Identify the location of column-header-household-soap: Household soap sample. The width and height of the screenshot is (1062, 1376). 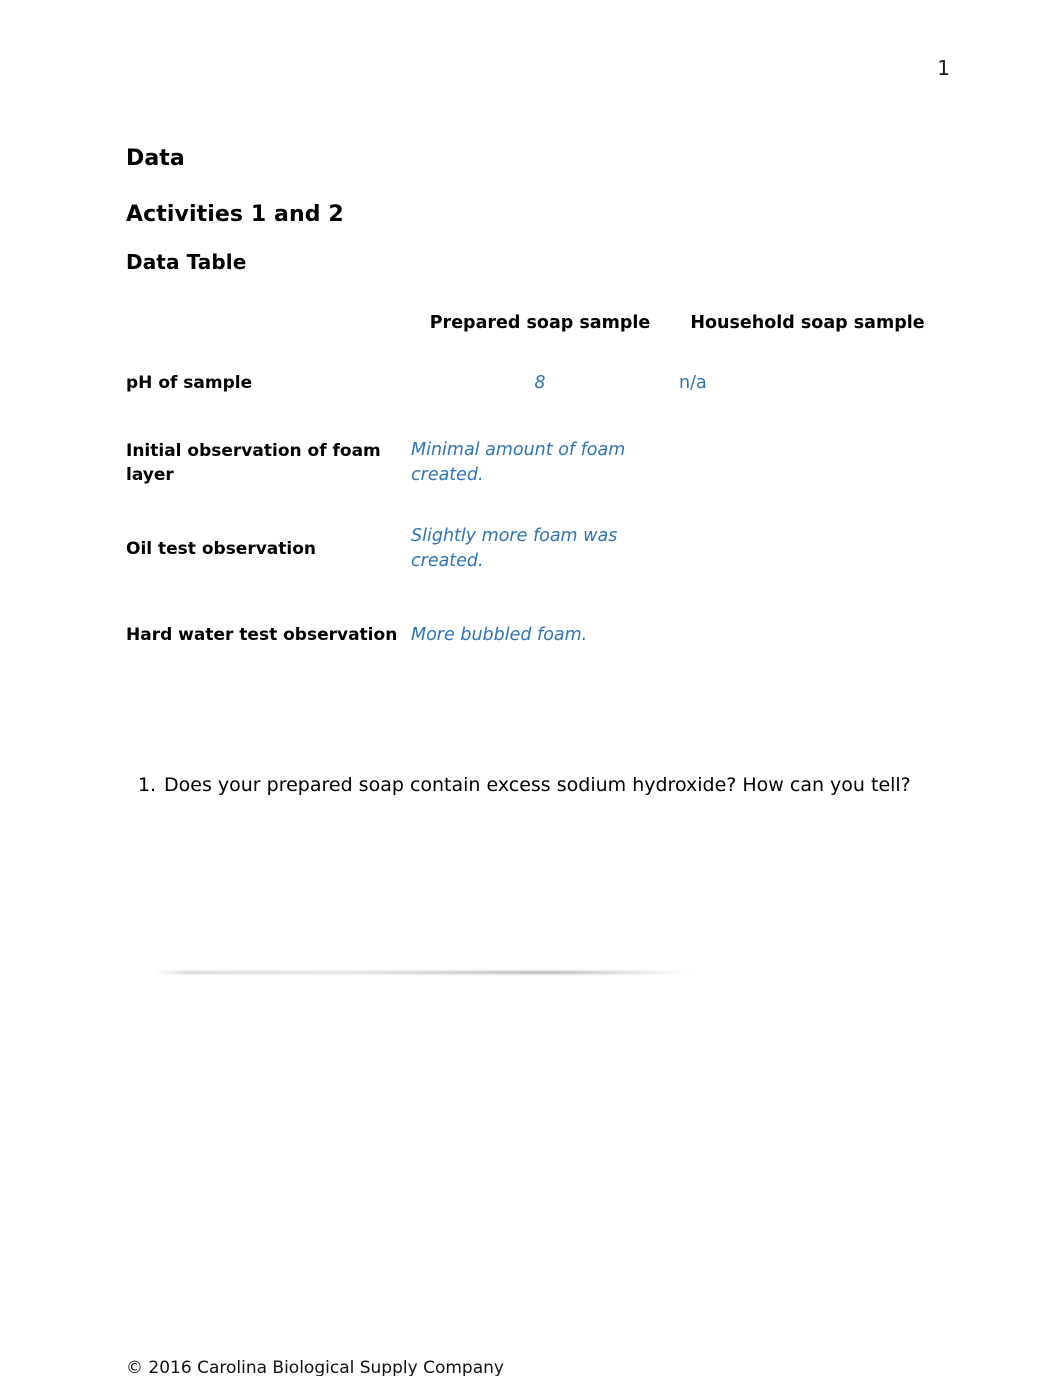
(807, 322).